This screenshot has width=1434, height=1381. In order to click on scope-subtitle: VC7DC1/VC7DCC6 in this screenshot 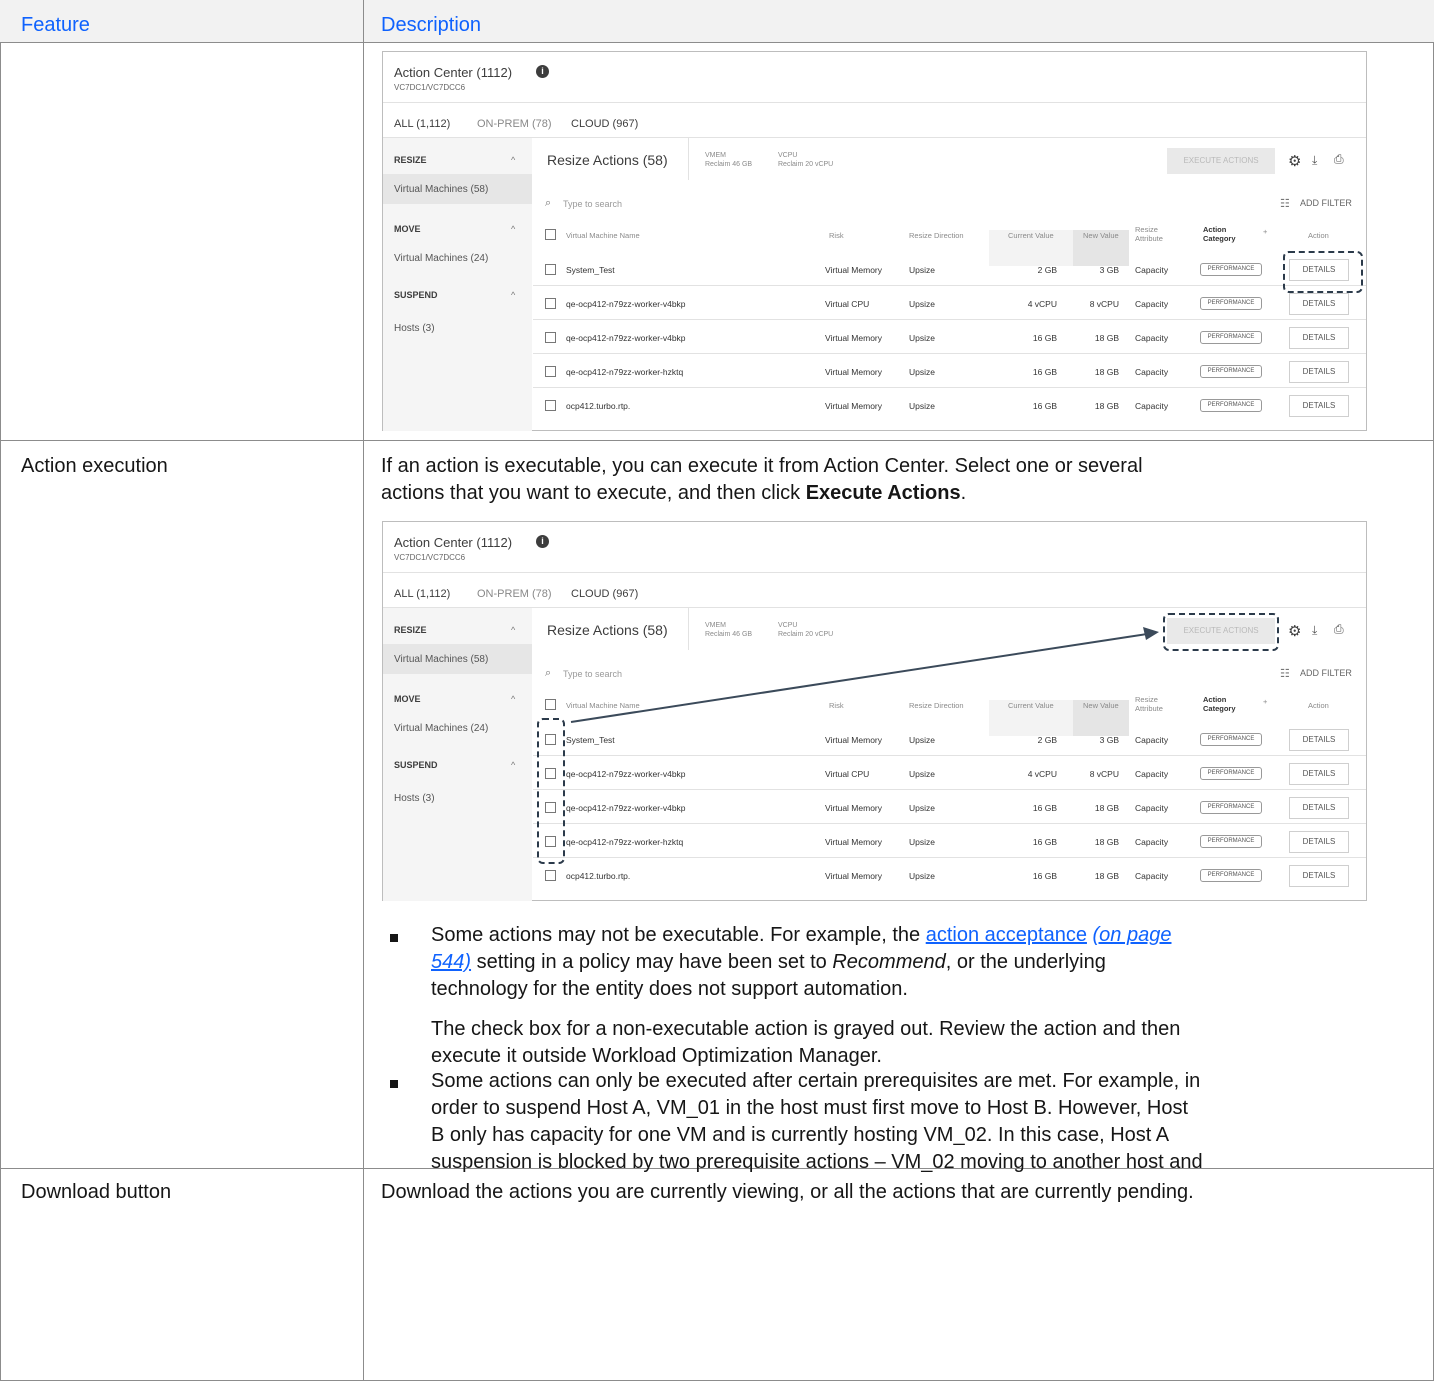, I will do `click(430, 87)`.